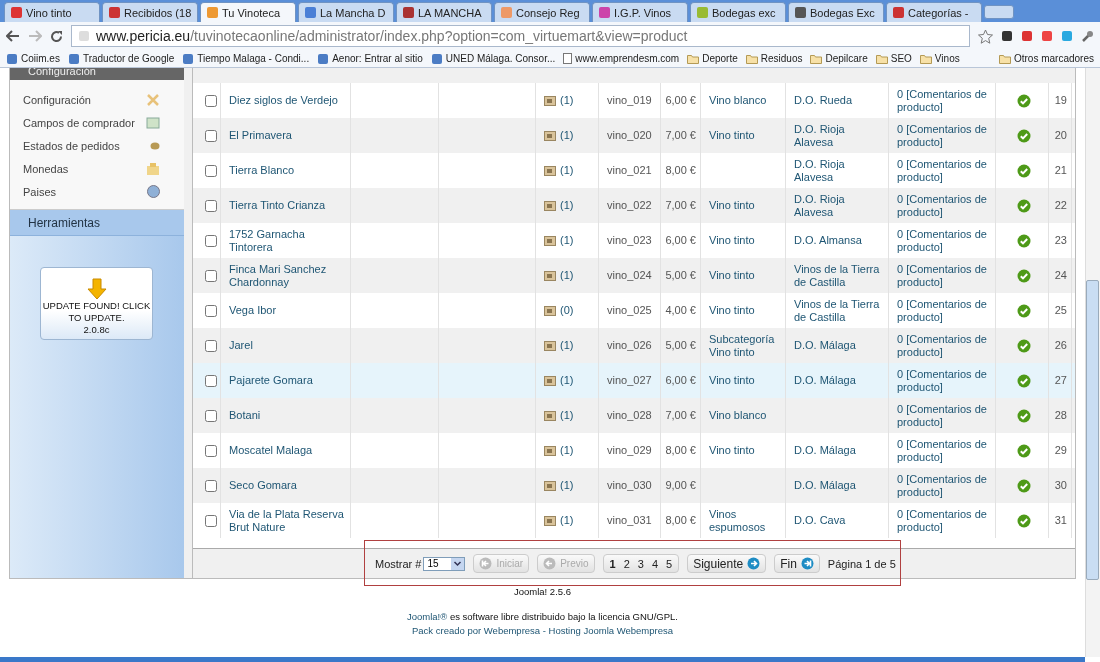 The height and width of the screenshot is (662, 1100). I want to click on bookmark: www.emprendesm.com, so click(621, 58).